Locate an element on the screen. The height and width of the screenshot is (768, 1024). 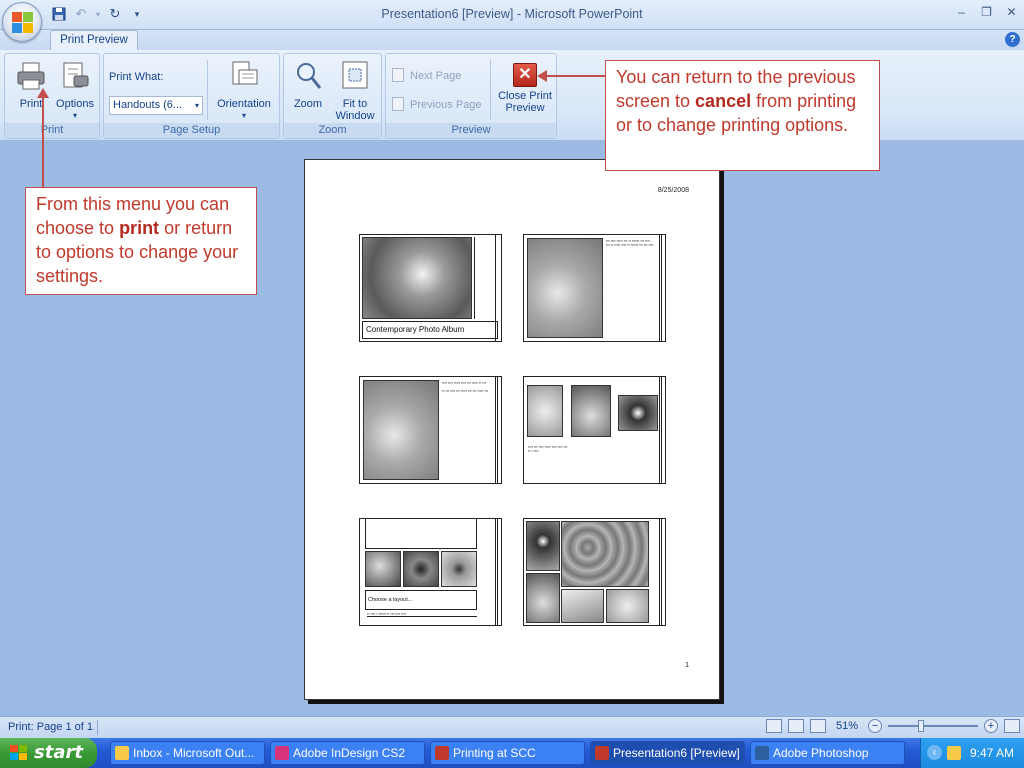
close-icon: ✕ is located at coordinates (1011, 12).